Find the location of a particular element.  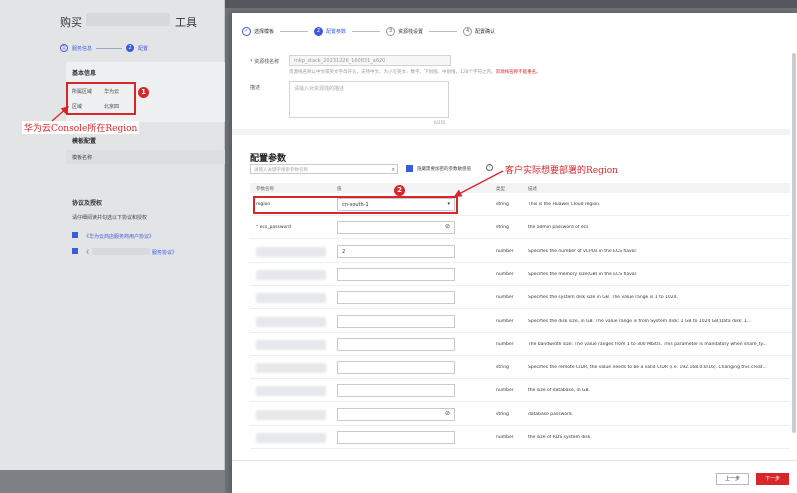

search-icon: ⌕ is located at coordinates (393, 170).